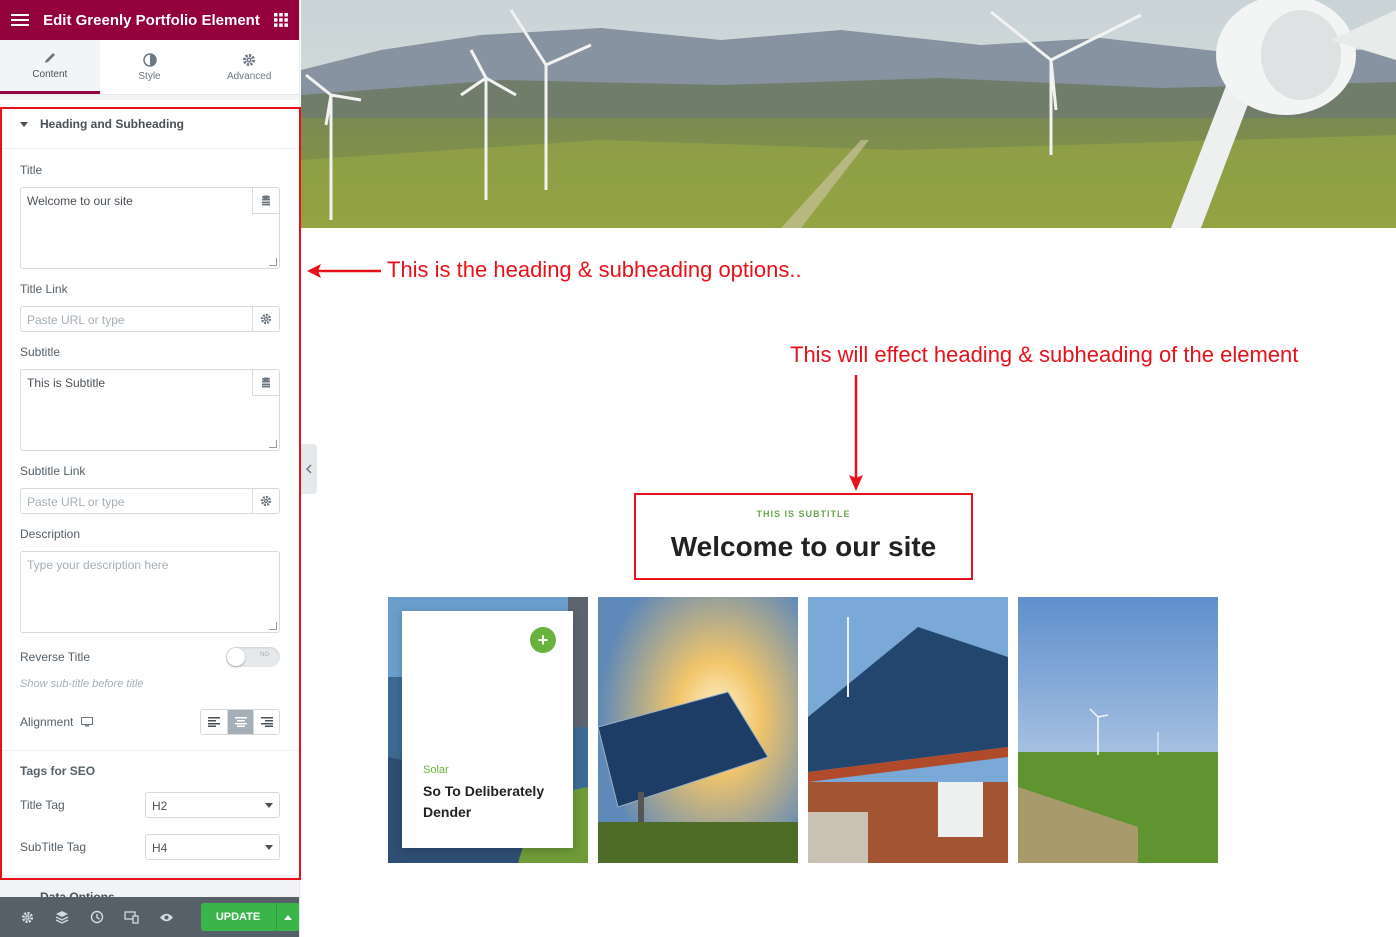 The image size is (1396, 937). I want to click on solar-panels-sunset-image, so click(698, 730).